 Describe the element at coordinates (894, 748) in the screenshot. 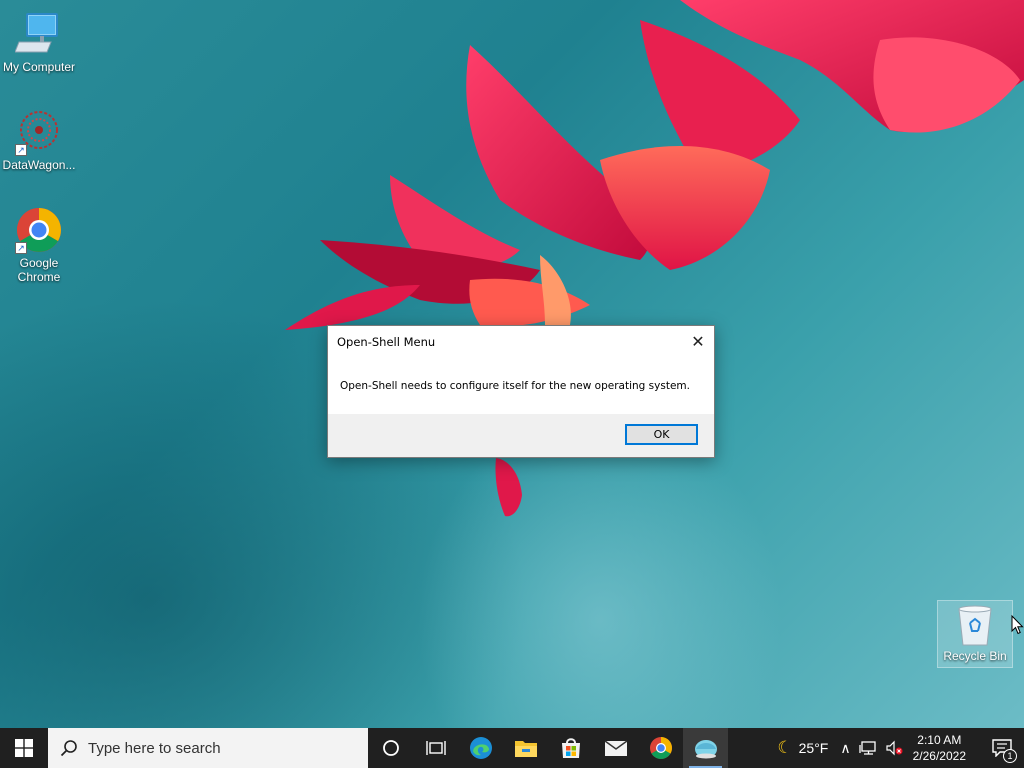

I see `volume-muted-icon` at that location.